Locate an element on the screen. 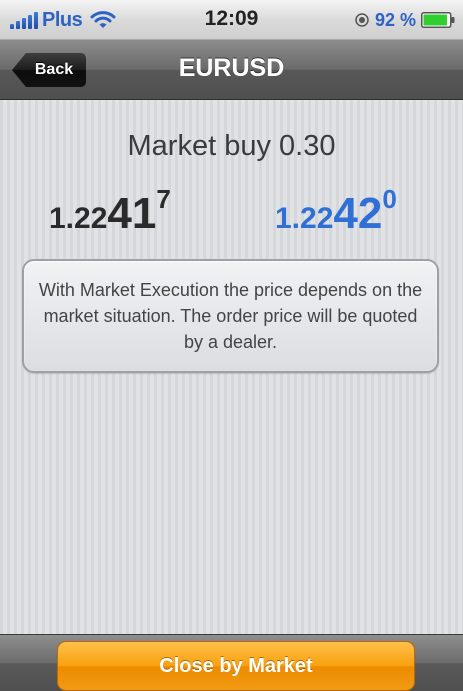  status-bar: Plus 12:09 92 % is located at coordinates (231, 20).